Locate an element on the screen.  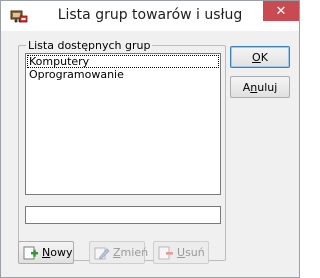
new-button: Nowy is located at coordinates (46, 252).